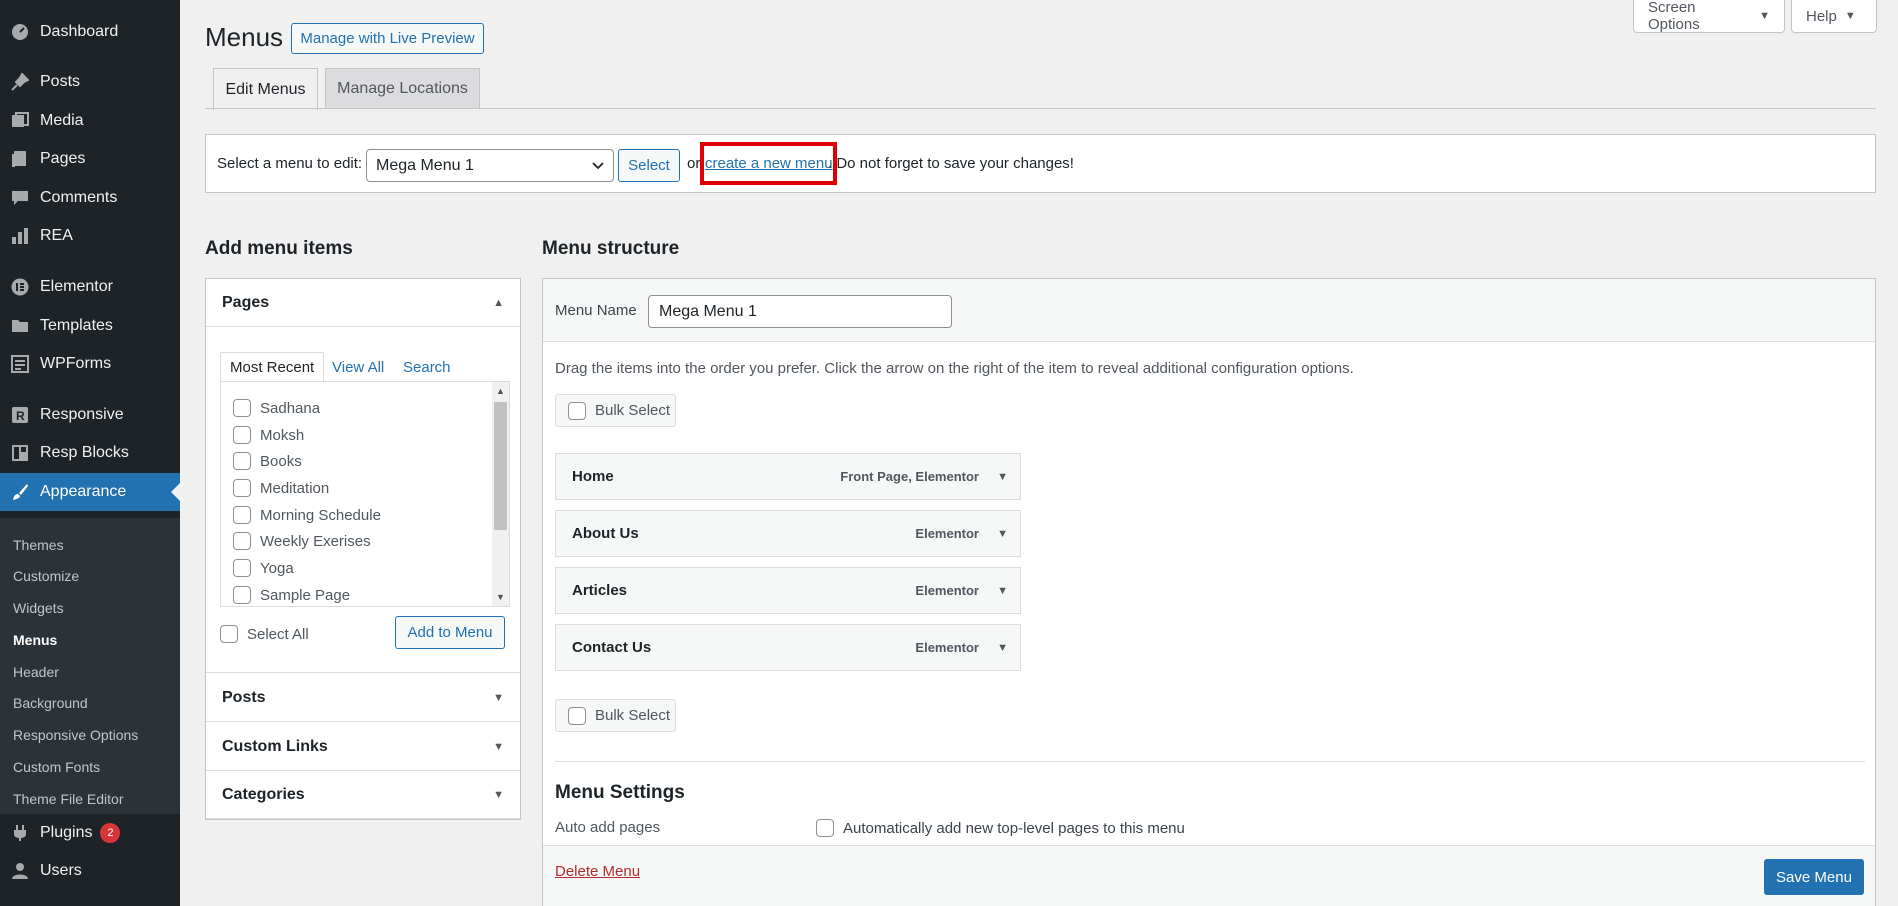  Describe the element at coordinates (90, 453) in the screenshot. I see `sidebar-item-resp-blocks: Resp Blocks` at that location.